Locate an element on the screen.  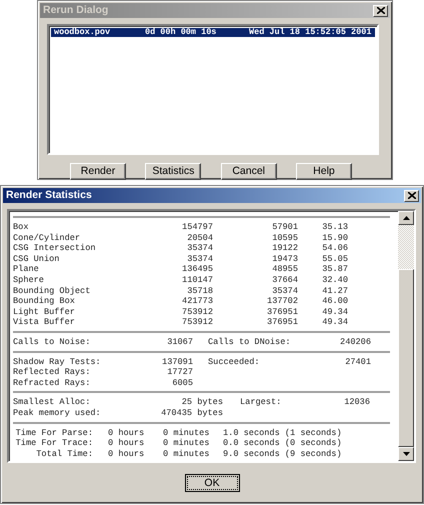
stat-value: 54.06 is located at coordinates (334, 248).